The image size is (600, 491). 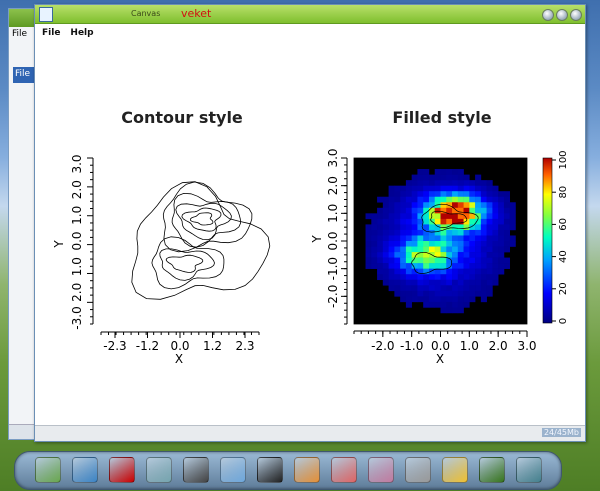 What do you see at coordinates (562, 15) in the screenshot?
I see `maximize-button` at bounding box center [562, 15].